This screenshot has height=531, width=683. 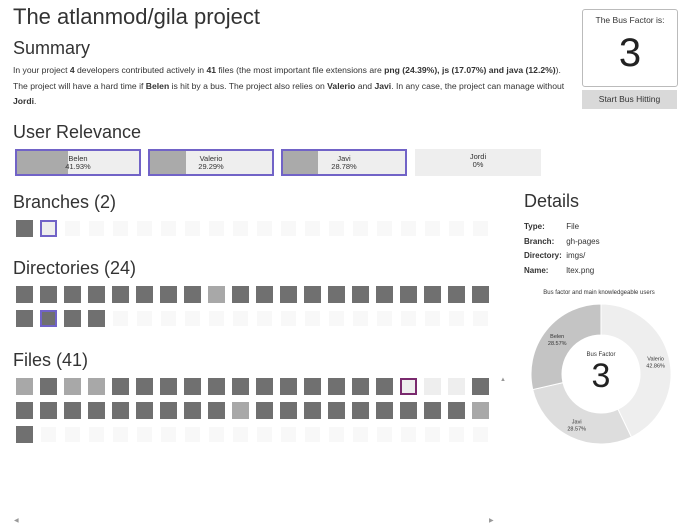 What do you see at coordinates (16, 520) in the screenshot?
I see `scroll-left-arrow-icon: ◀` at bounding box center [16, 520].